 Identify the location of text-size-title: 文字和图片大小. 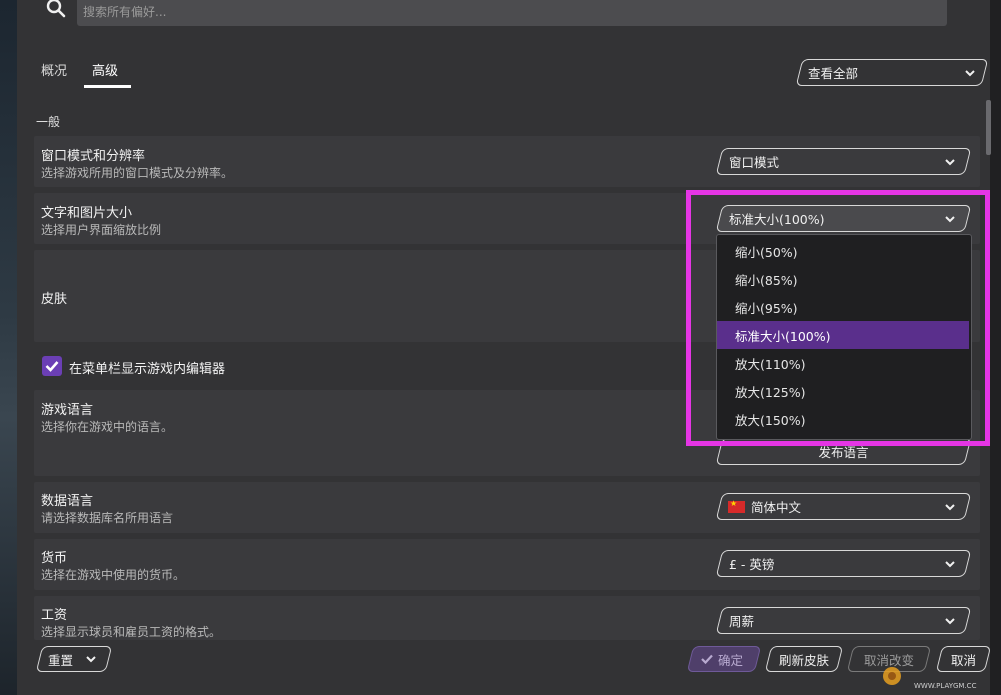
(87, 213).